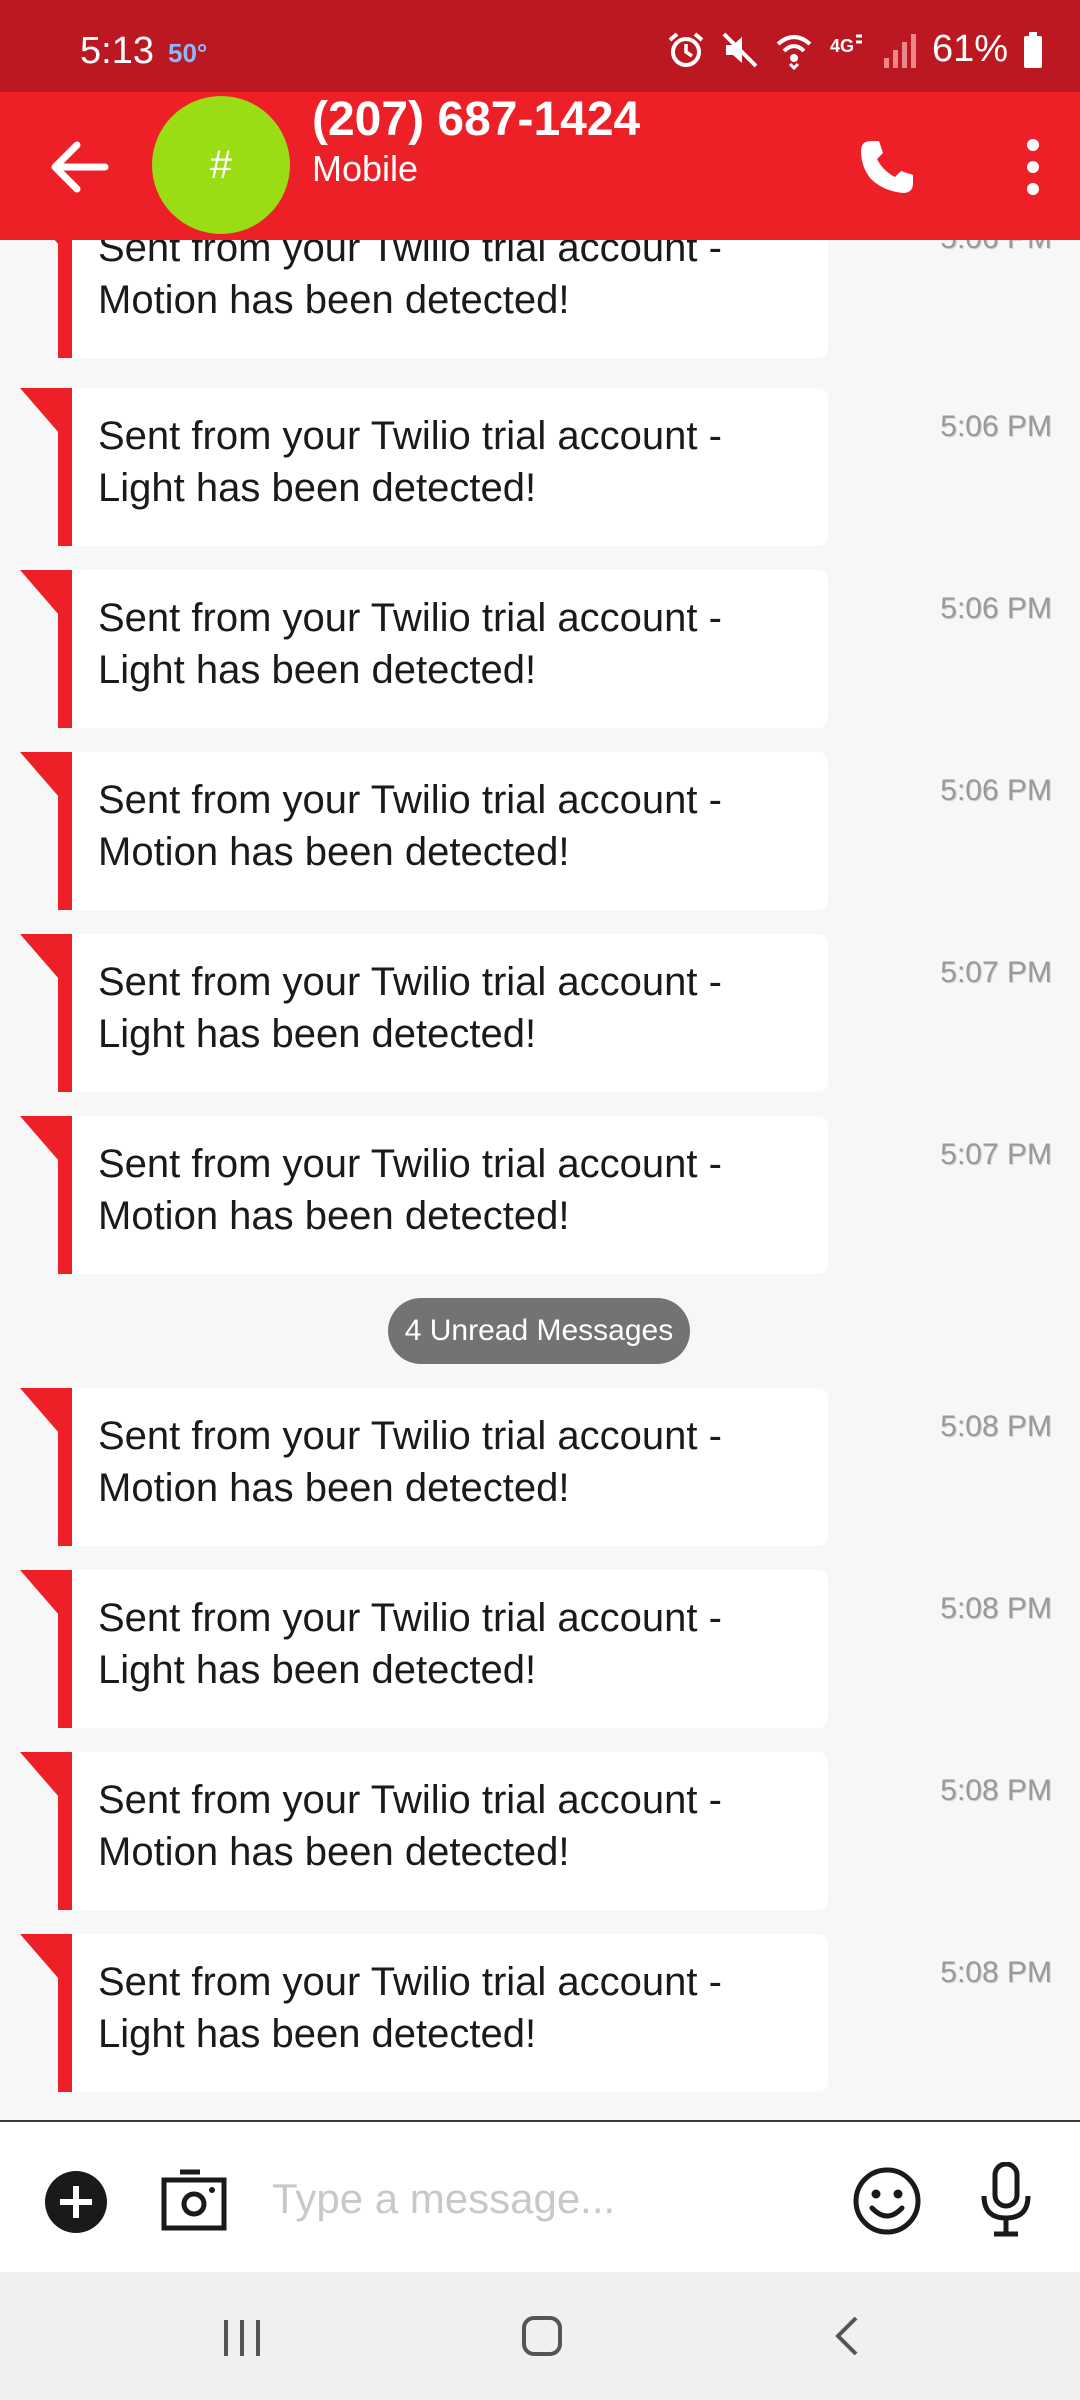 The width and height of the screenshot is (1080, 2400). Describe the element at coordinates (117, 51) in the screenshot. I see `status-time: 5:13` at that location.